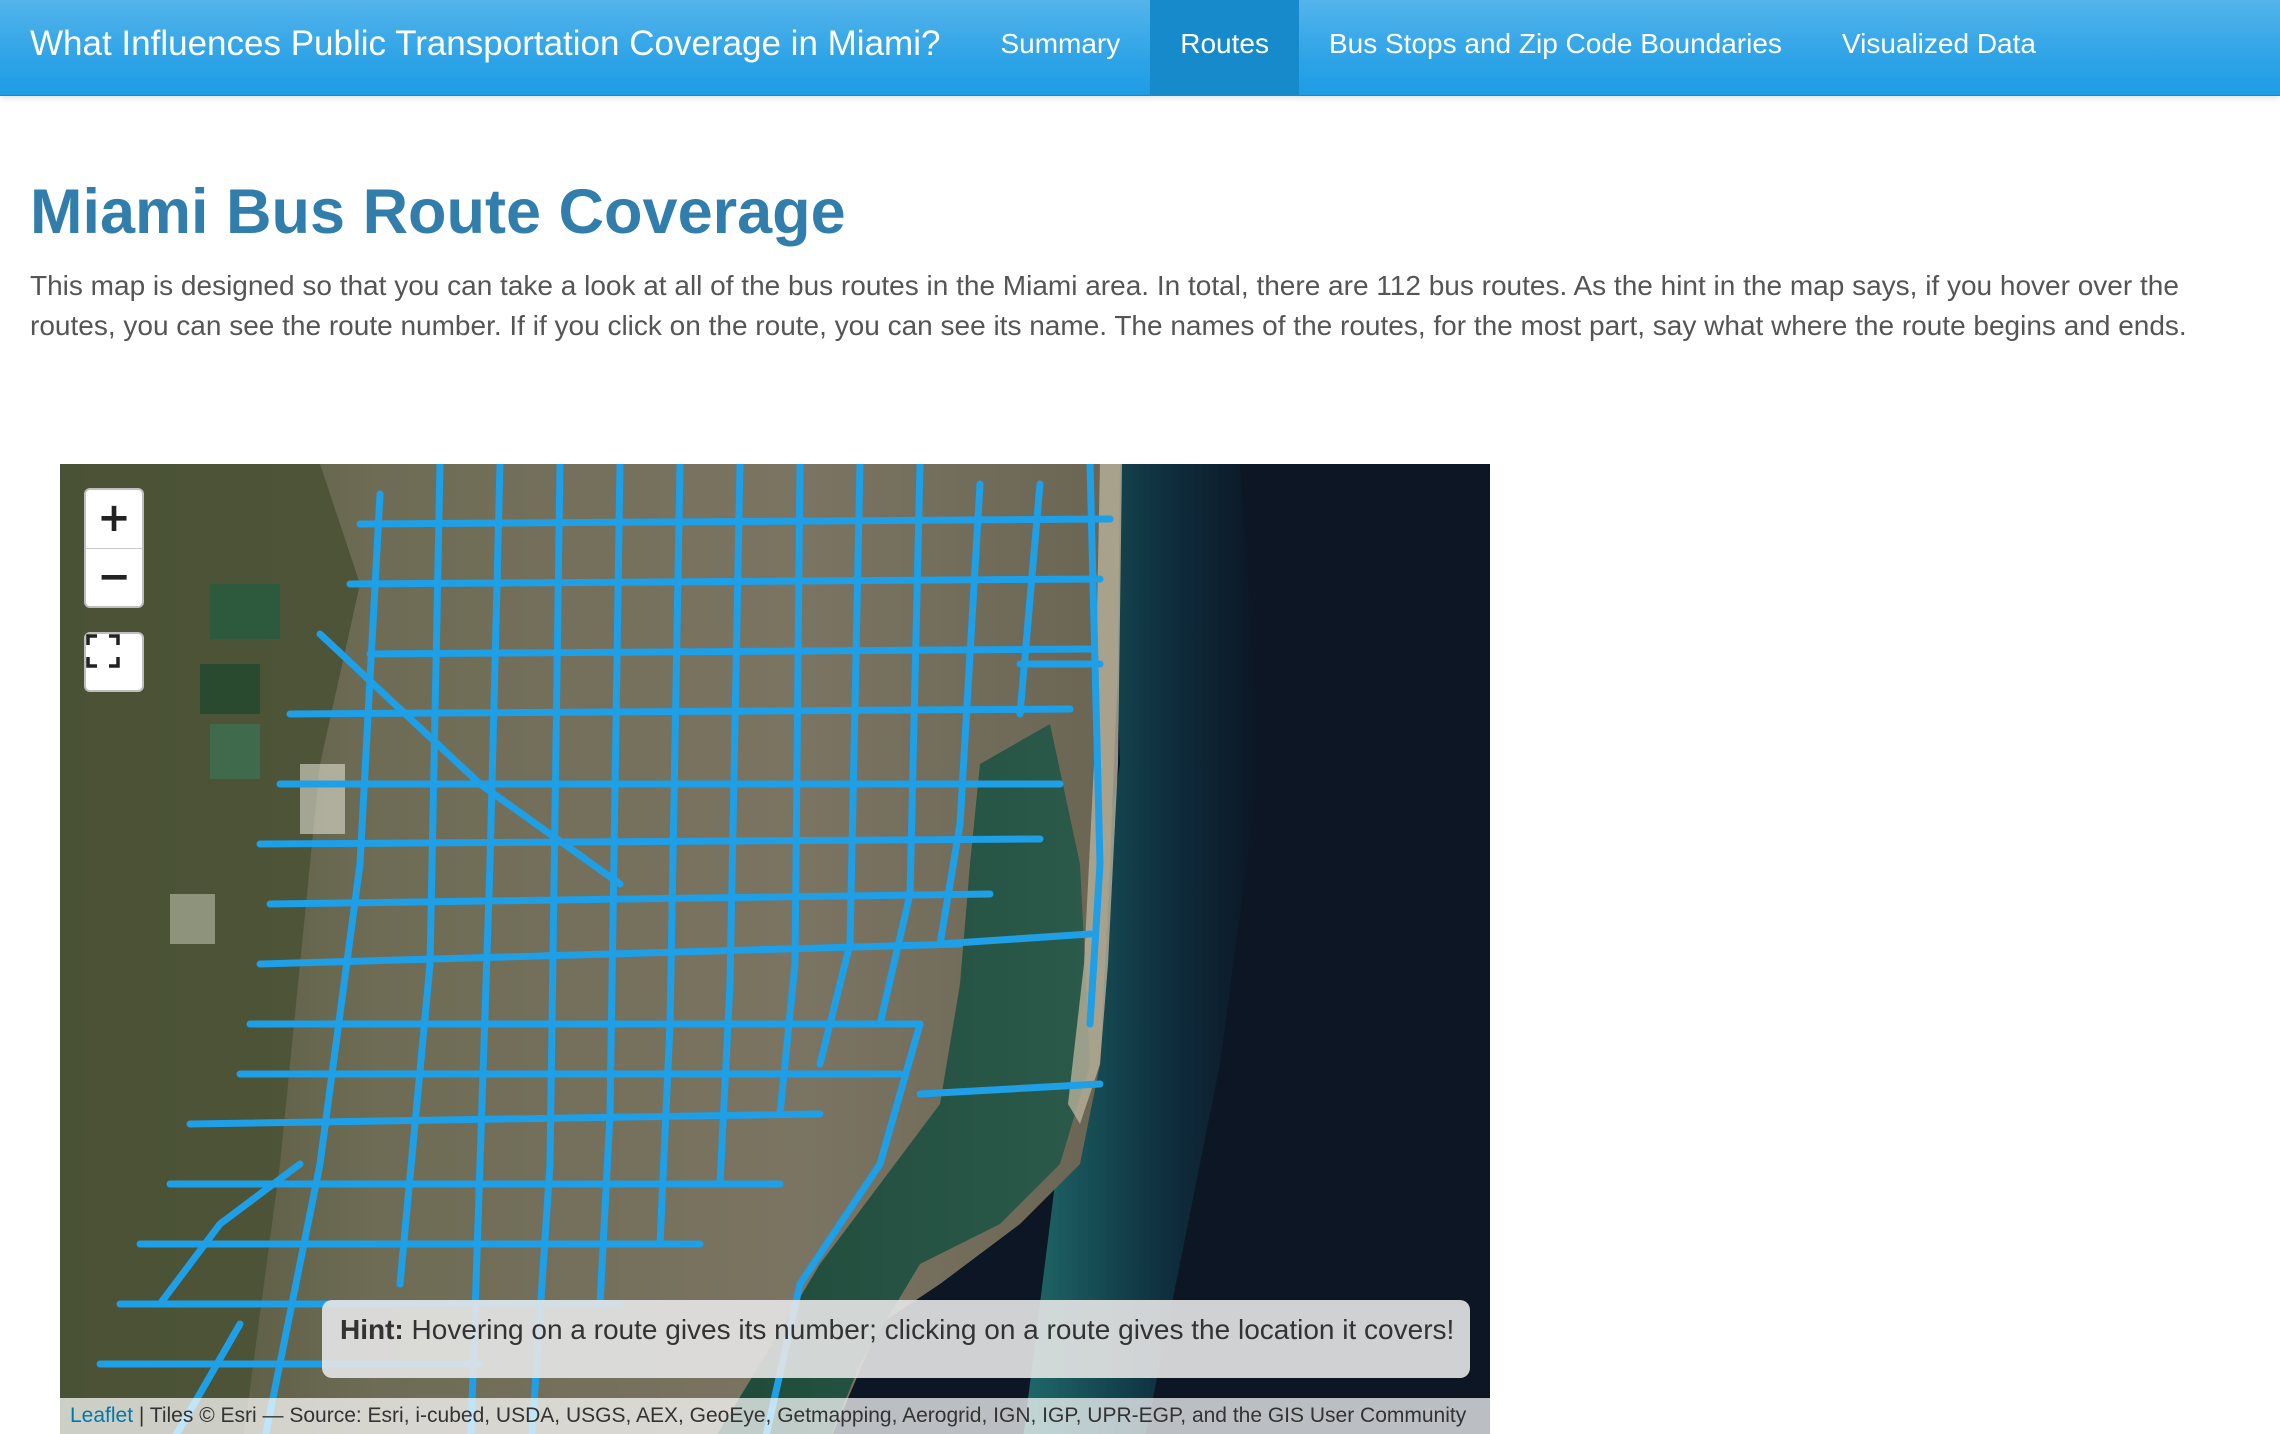 The width and height of the screenshot is (2280, 1434). What do you see at coordinates (103, 651) in the screenshot?
I see `fullscreen-icon` at bounding box center [103, 651].